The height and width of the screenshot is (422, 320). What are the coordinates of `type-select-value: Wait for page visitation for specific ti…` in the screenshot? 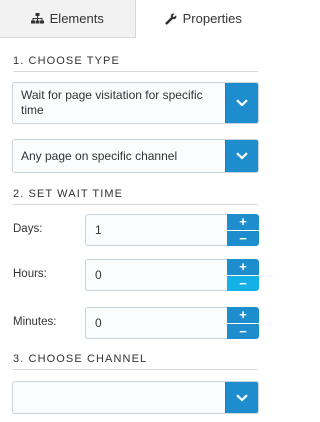 It's located at (112, 102).